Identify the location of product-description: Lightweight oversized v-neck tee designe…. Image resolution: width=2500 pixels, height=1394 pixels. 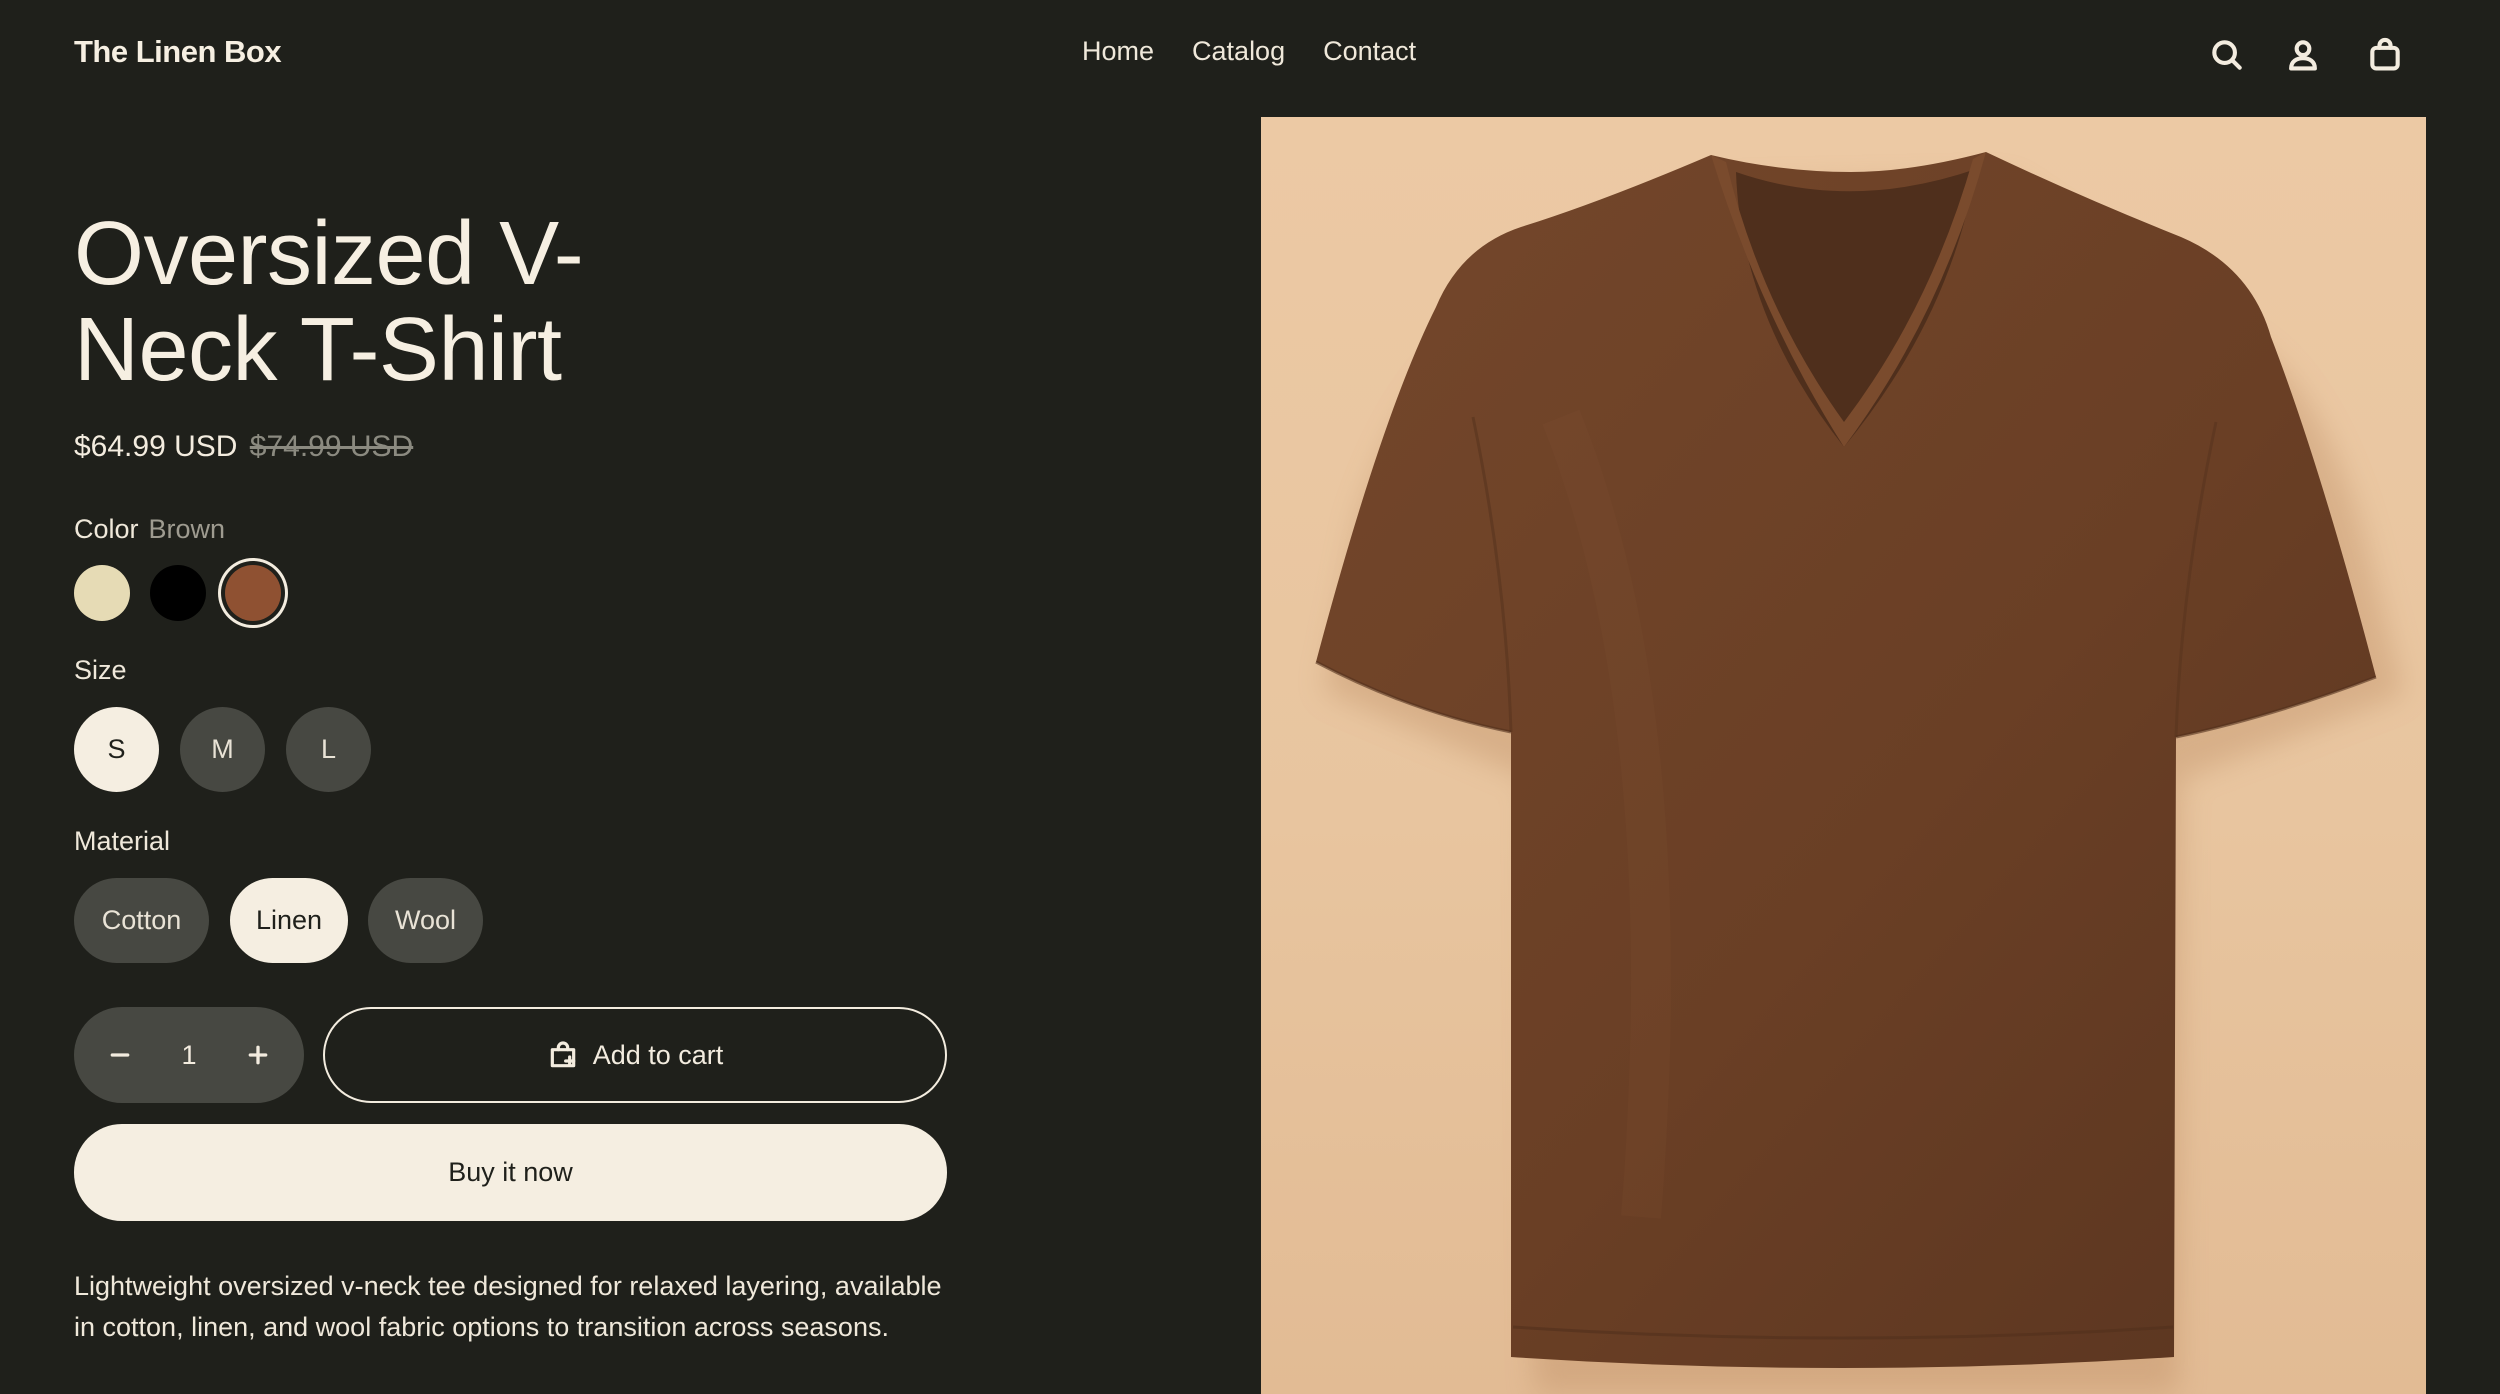
(524, 1307).